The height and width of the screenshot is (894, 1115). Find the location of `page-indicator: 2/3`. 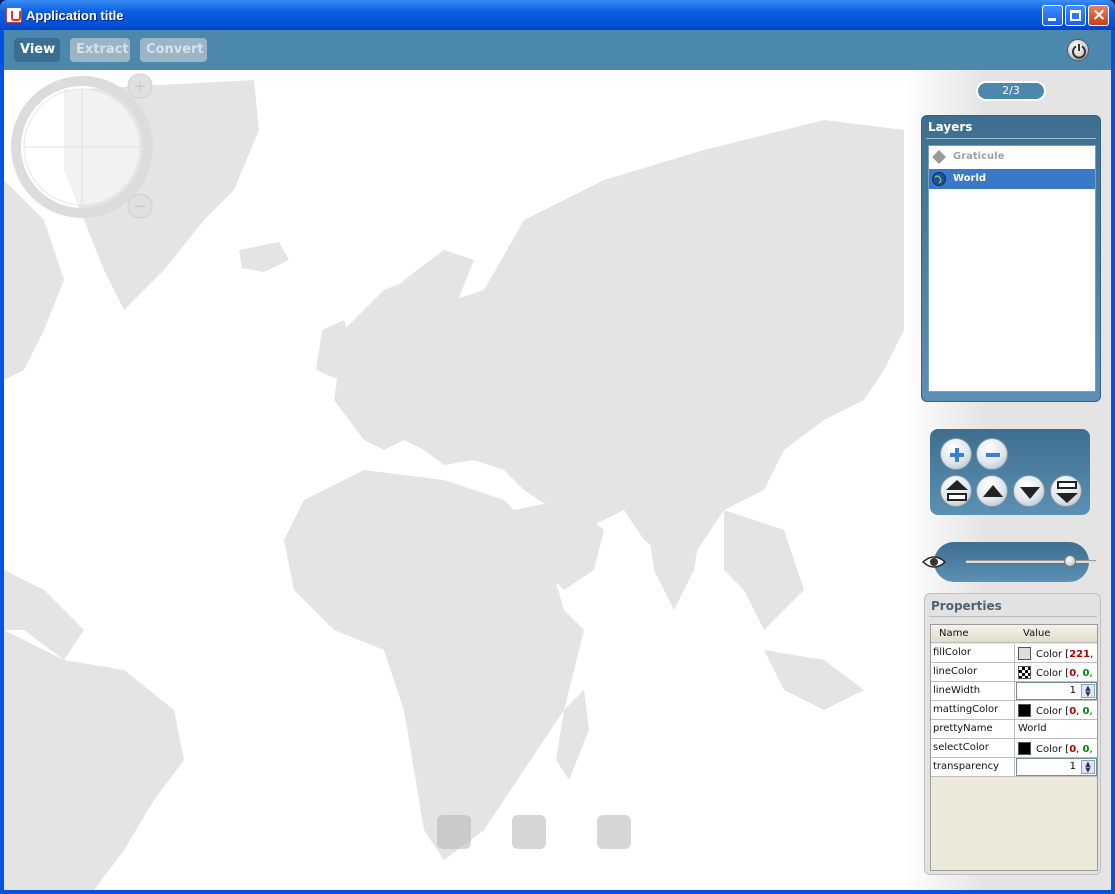

page-indicator: 2/3 is located at coordinates (1011, 91).